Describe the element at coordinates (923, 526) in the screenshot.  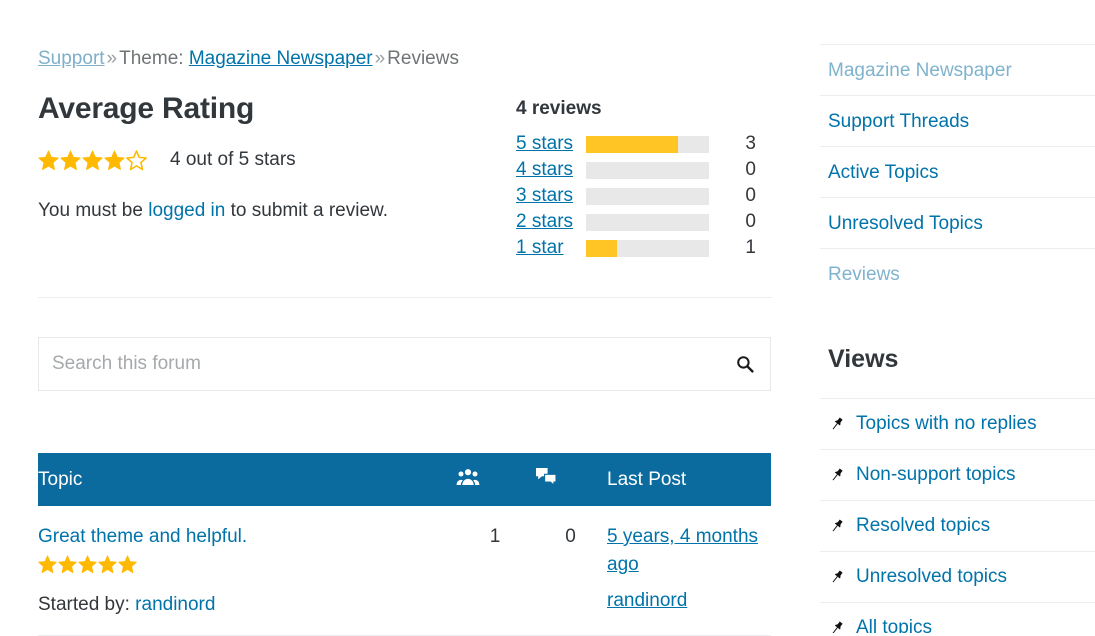
I see `view-item-label: Resolved topics` at that location.